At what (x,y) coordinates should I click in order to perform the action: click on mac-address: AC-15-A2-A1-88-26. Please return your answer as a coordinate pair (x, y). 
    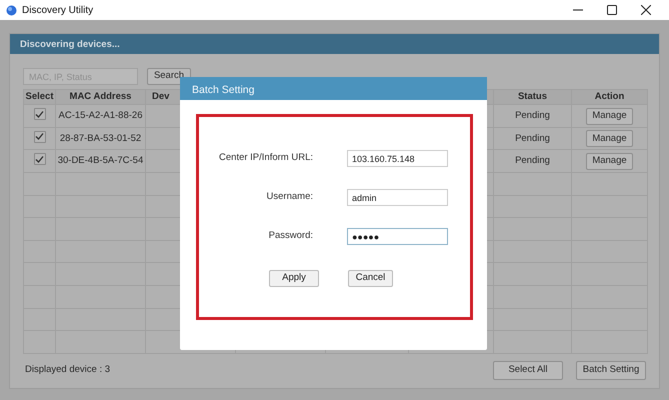
    Looking at the image, I should click on (100, 115).